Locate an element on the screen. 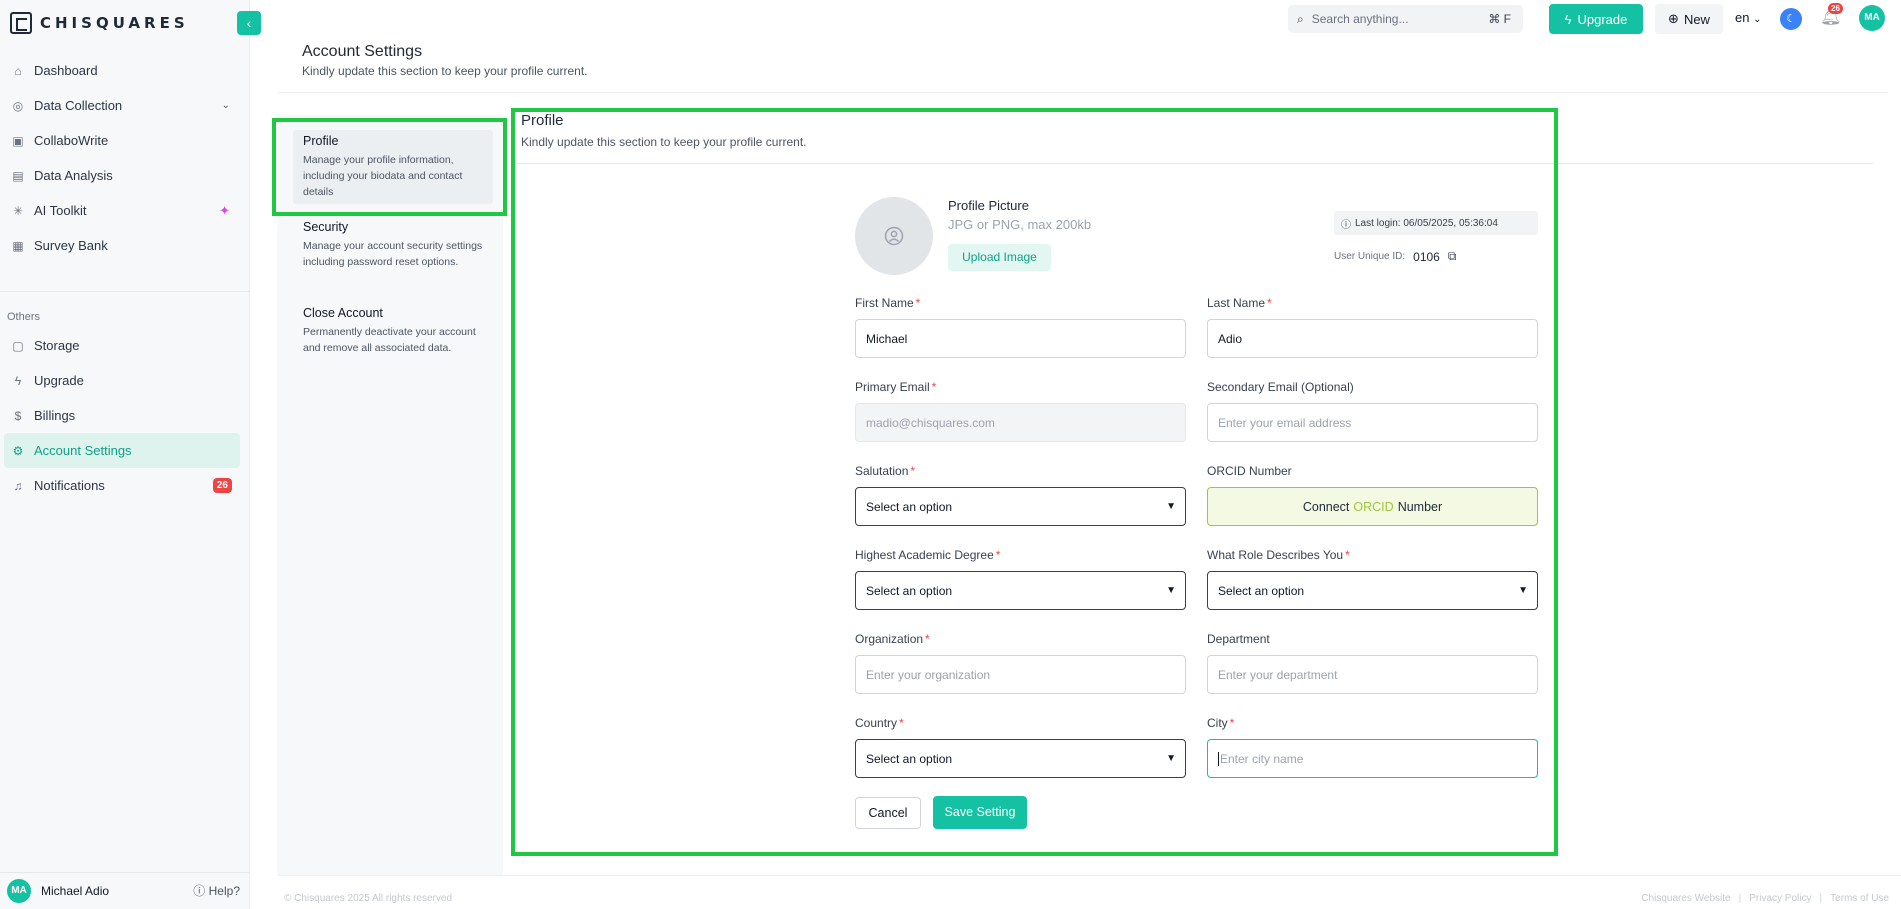 This screenshot has width=1901, height=909. brand-logo: CHISQUARES is located at coordinates (99, 23).